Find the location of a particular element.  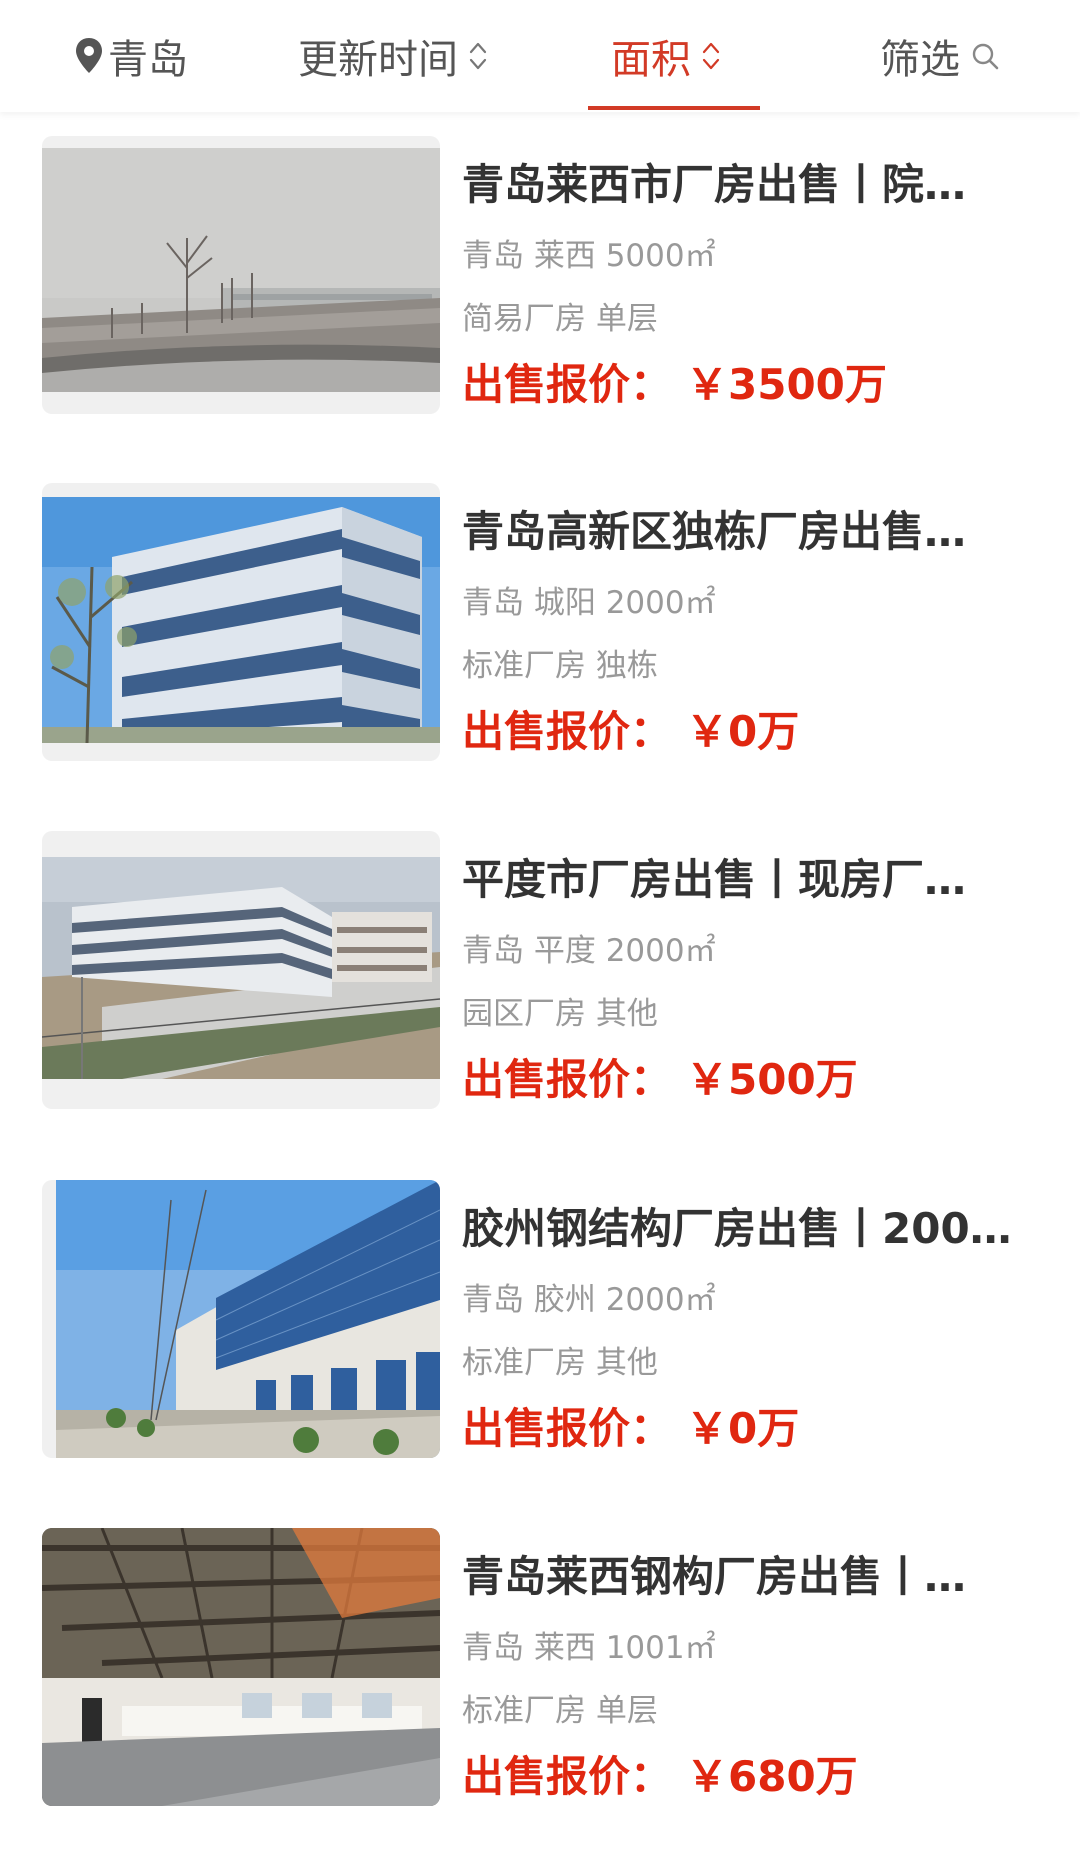

listing-price: 出售报价： ￥500万 is located at coordinates (660, 1080).